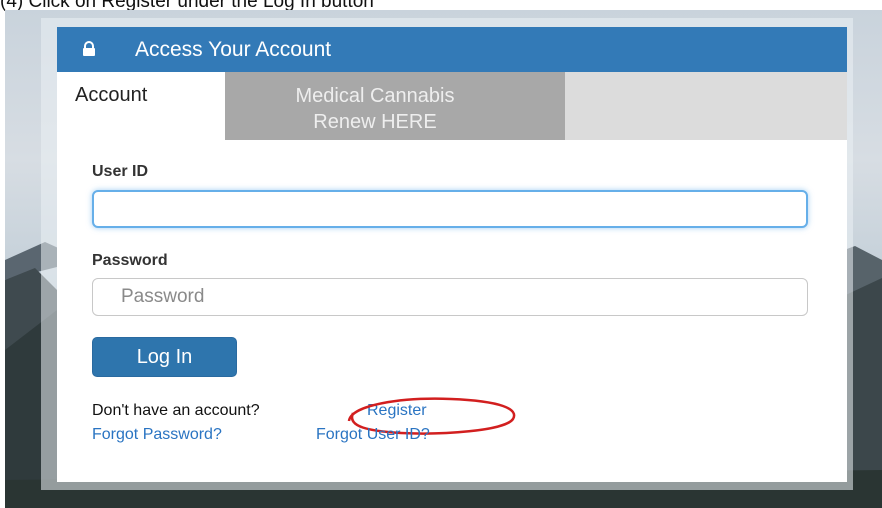 This screenshot has width=882, height=508. I want to click on user-id-label: User ID, so click(120, 171).